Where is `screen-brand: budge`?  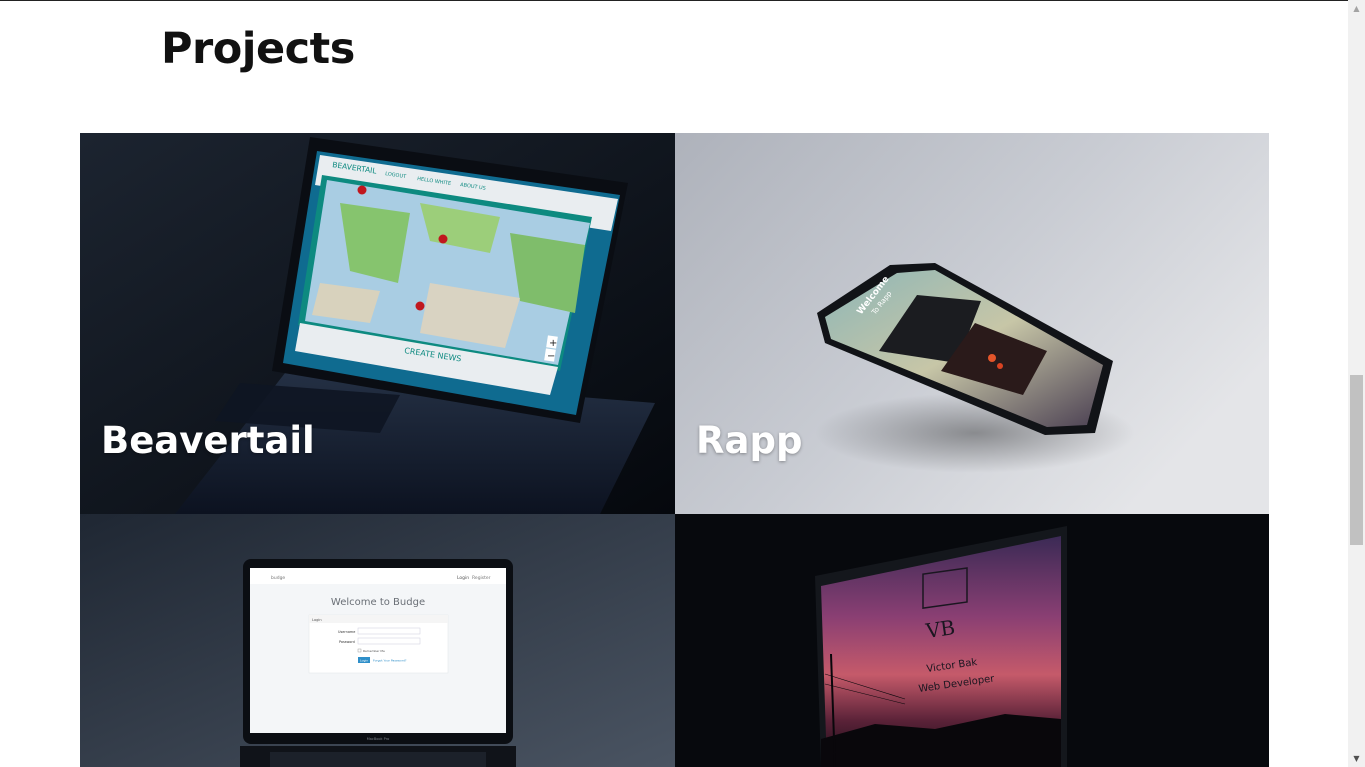
screen-brand: budge is located at coordinates (278, 578).